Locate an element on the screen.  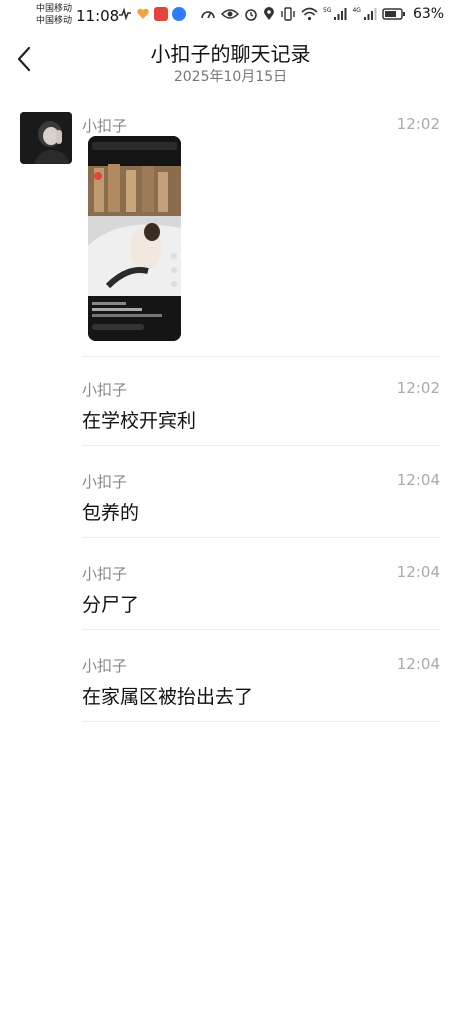
message-text: 分尸了 is located at coordinates (111, 605).